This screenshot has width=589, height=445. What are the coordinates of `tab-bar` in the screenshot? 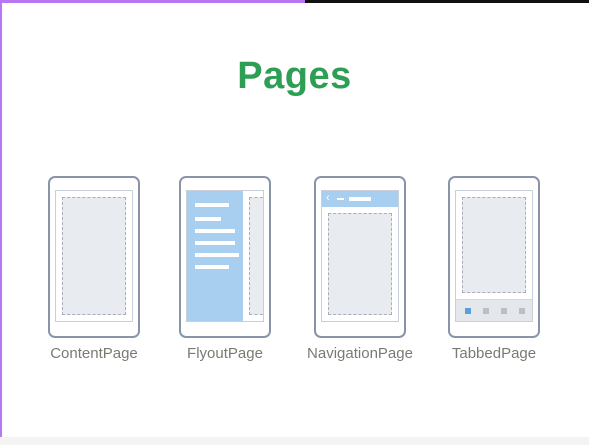 It's located at (494, 310).